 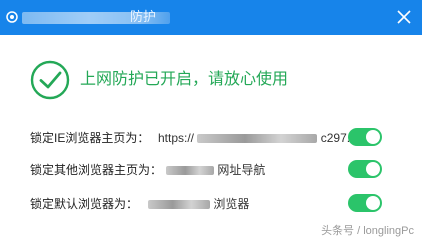 I want to click on window-title: 防护, so click(x=143, y=16).